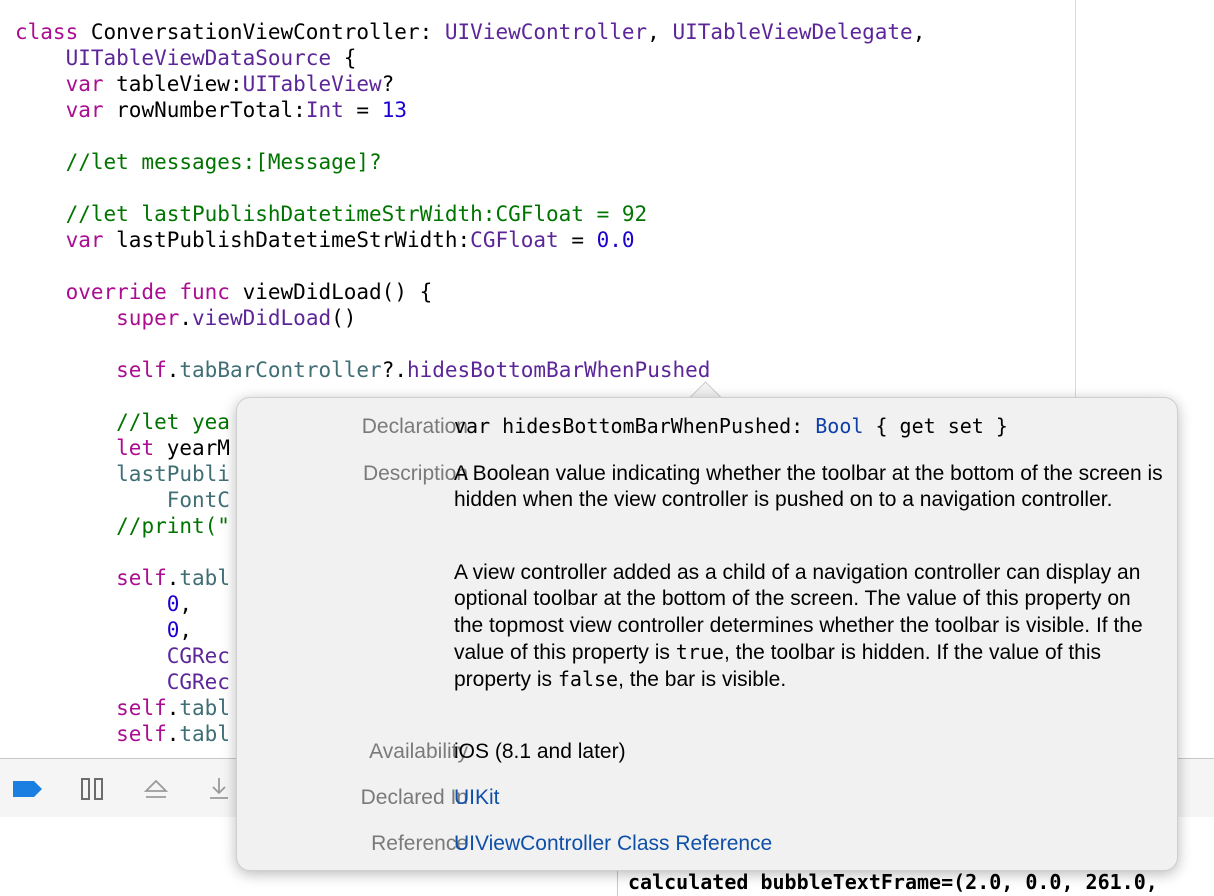  Describe the element at coordinates (262, 318) in the screenshot. I see `code-token: viewDidLoad` at that location.